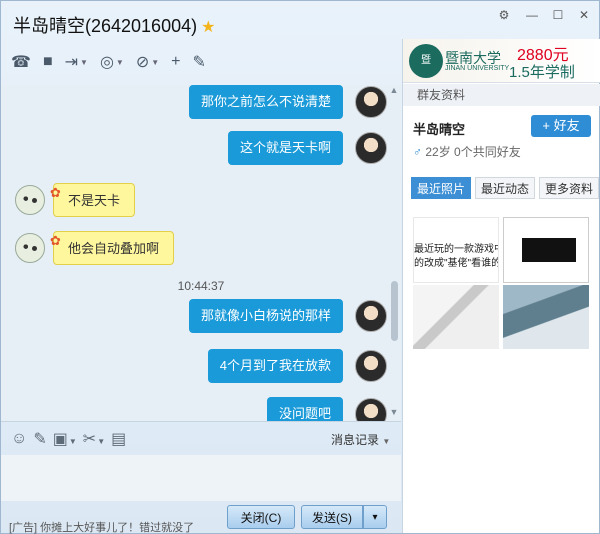  Describe the element at coordinates (394, 253) in the screenshot. I see `chat-scrollbar: ▲ ▼` at that location.